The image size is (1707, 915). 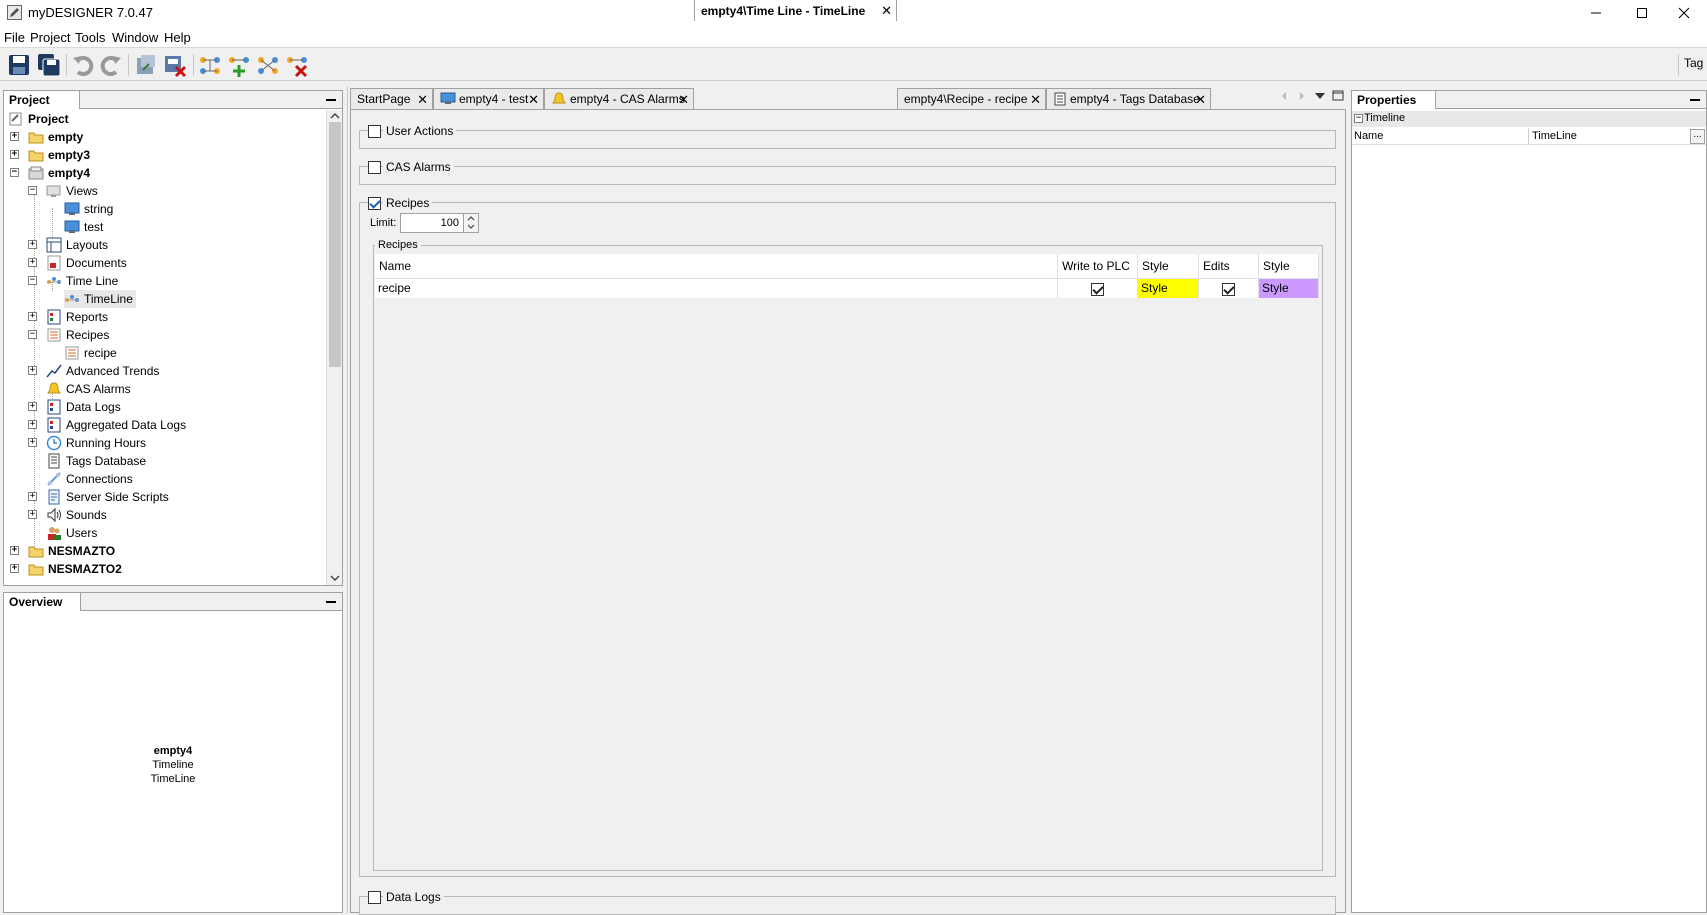 I want to click on overview-panel-title: Overview, so click(x=42, y=602).